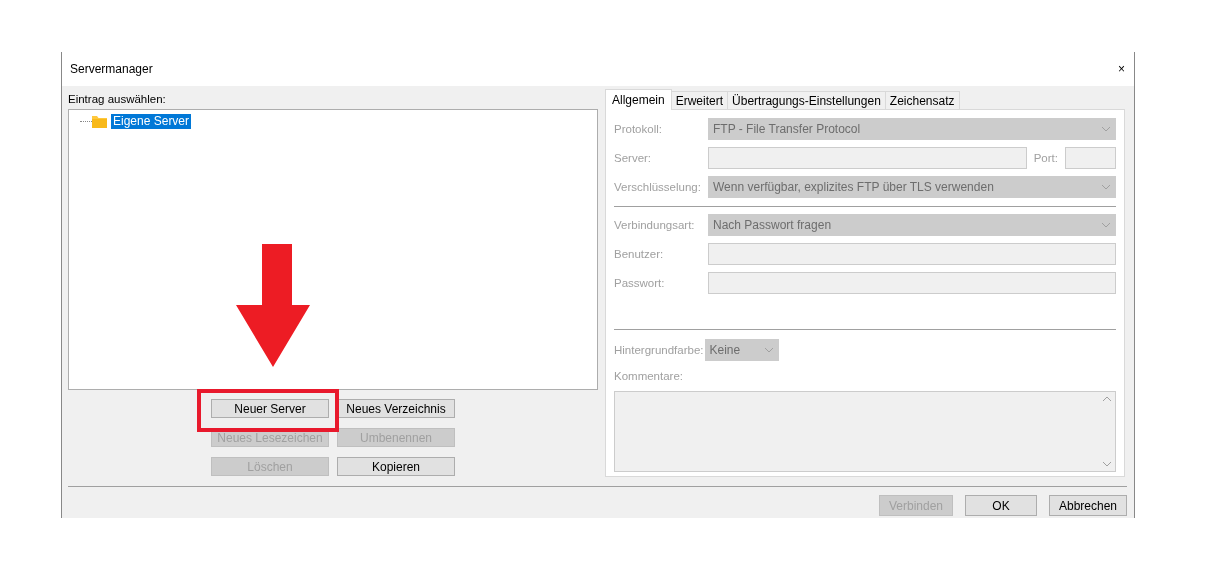 This screenshot has width=1206, height=572. Describe the element at coordinates (649, 376) in the screenshot. I see `field-label: Kommentare:` at that location.